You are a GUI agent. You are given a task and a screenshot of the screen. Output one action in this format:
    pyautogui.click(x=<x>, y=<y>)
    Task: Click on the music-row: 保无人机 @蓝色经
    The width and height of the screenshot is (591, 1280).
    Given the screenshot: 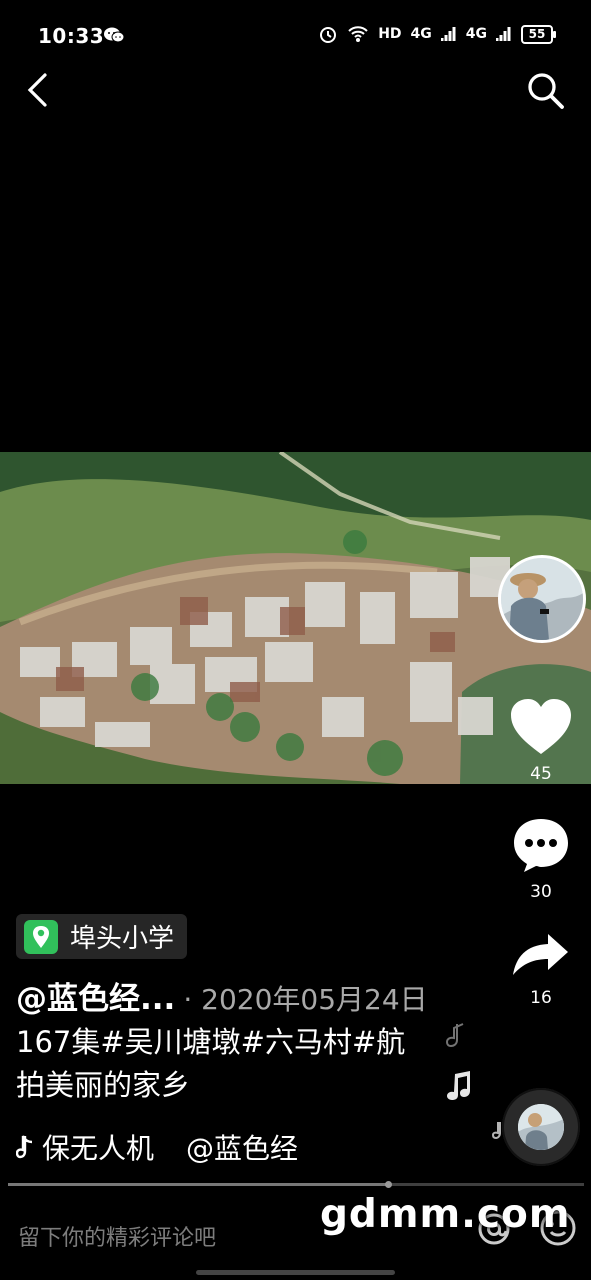 What is the action you would take?
    pyautogui.click(x=157, y=1147)
    